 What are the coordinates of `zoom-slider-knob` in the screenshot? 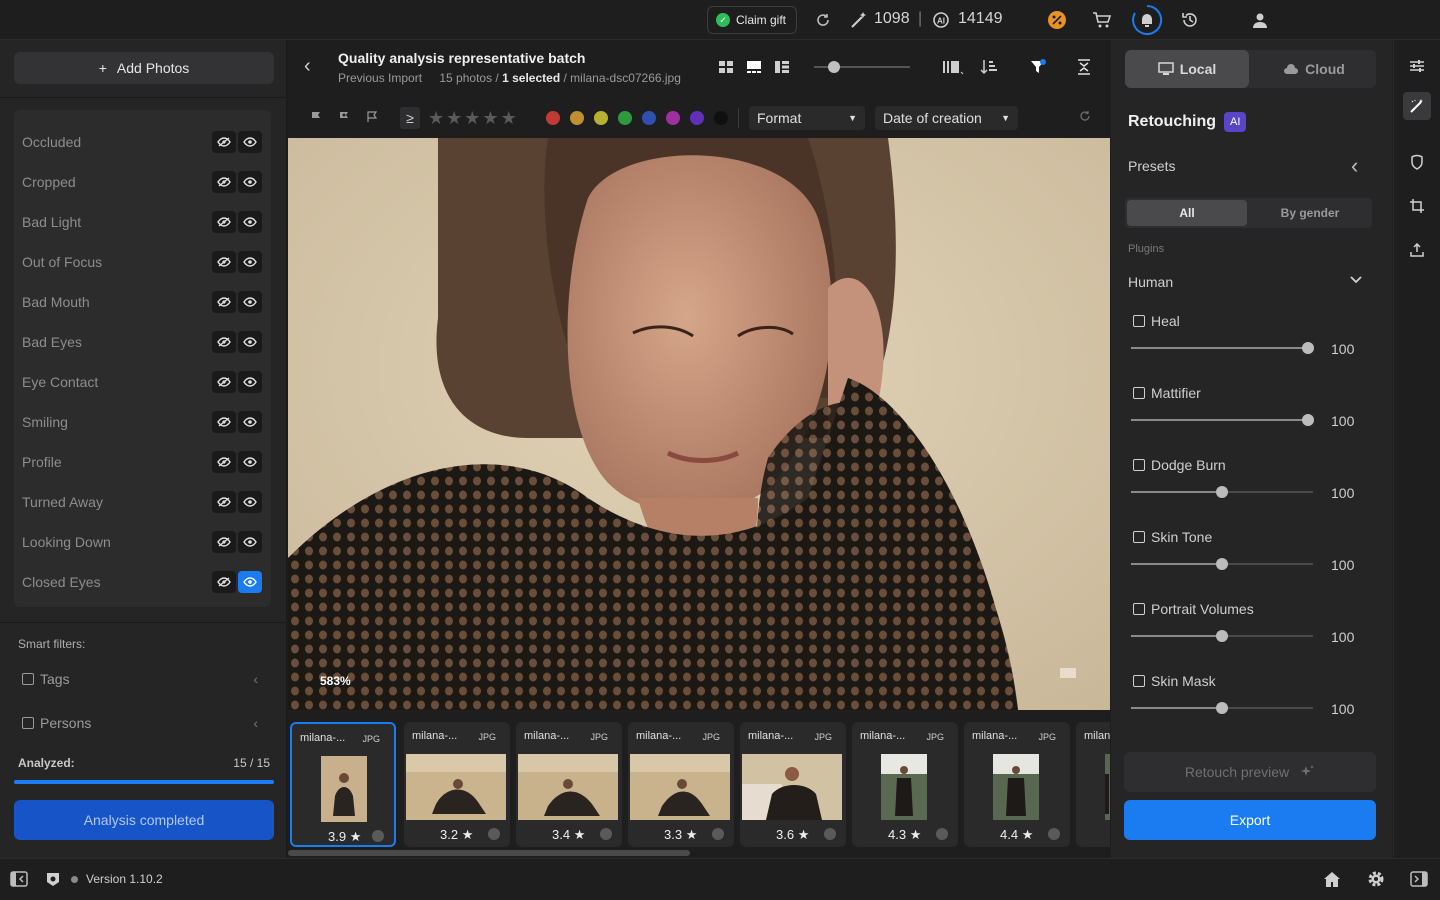 It's located at (834, 67).